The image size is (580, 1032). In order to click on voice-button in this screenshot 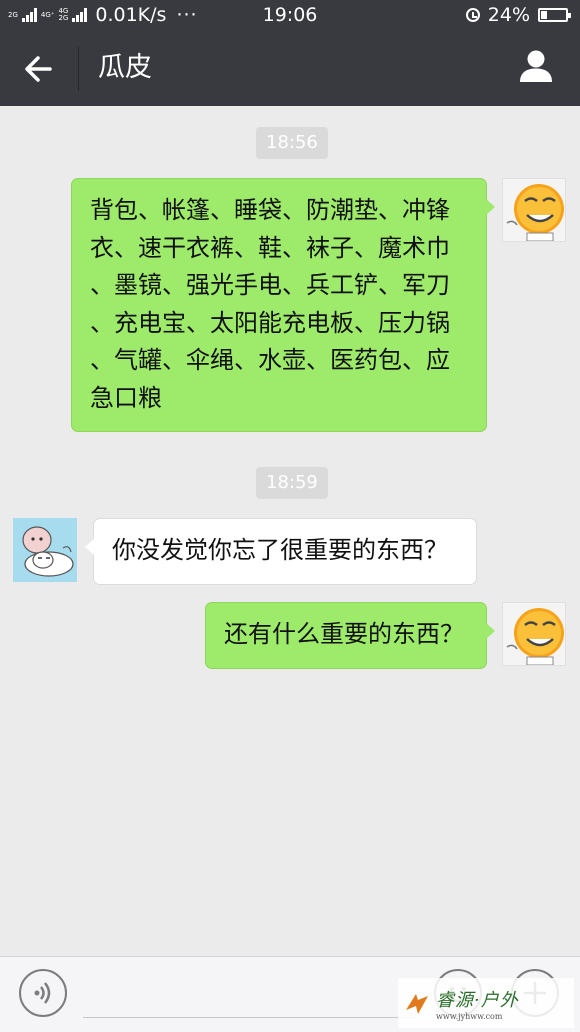, I will do `click(43, 993)`.